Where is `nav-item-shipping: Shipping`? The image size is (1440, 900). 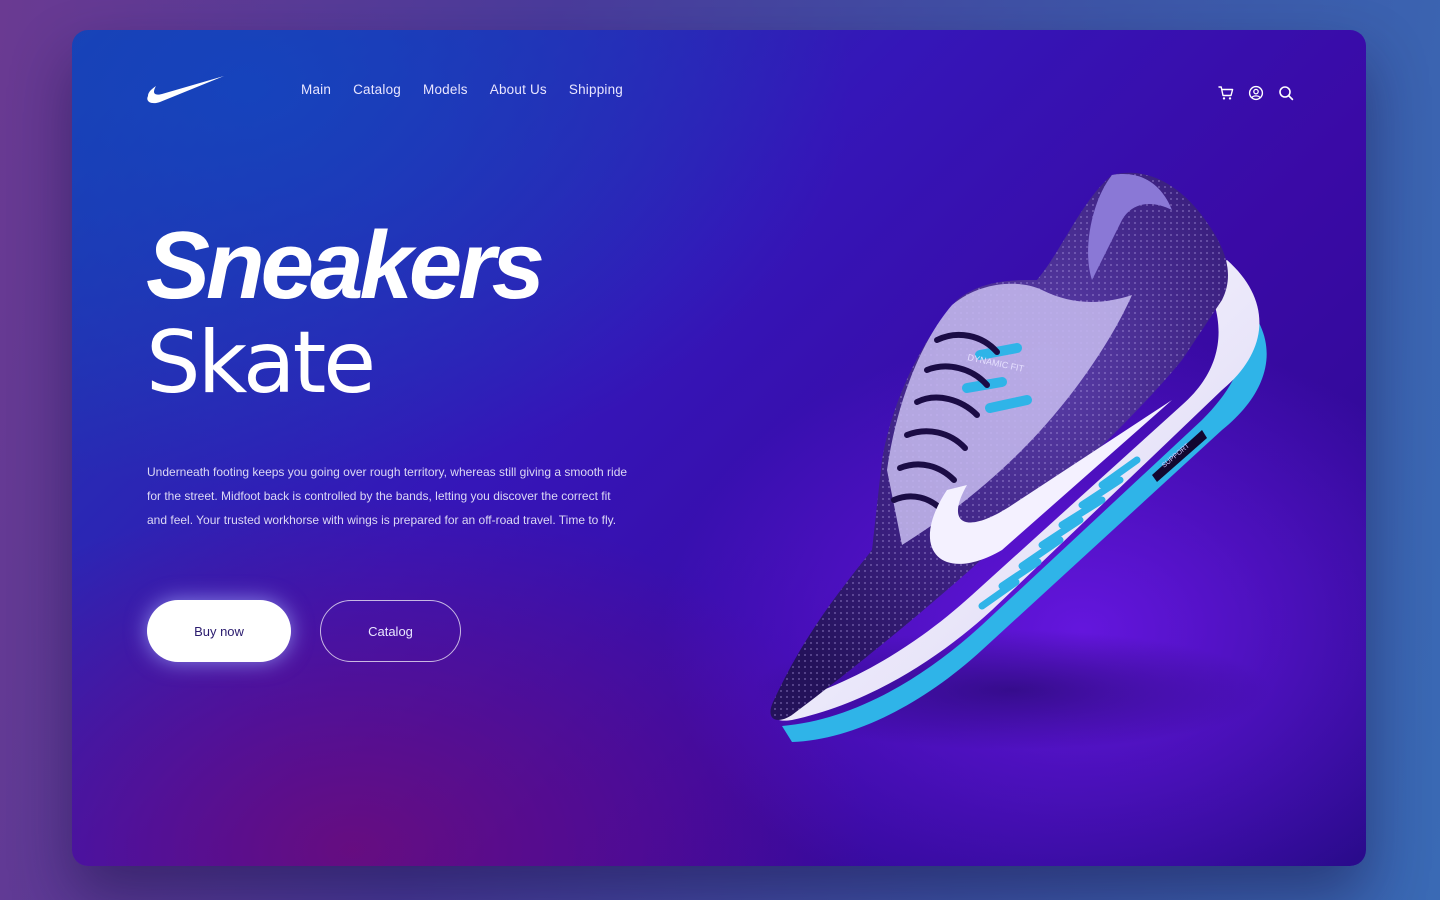
nav-item-shipping: Shipping is located at coordinates (596, 89).